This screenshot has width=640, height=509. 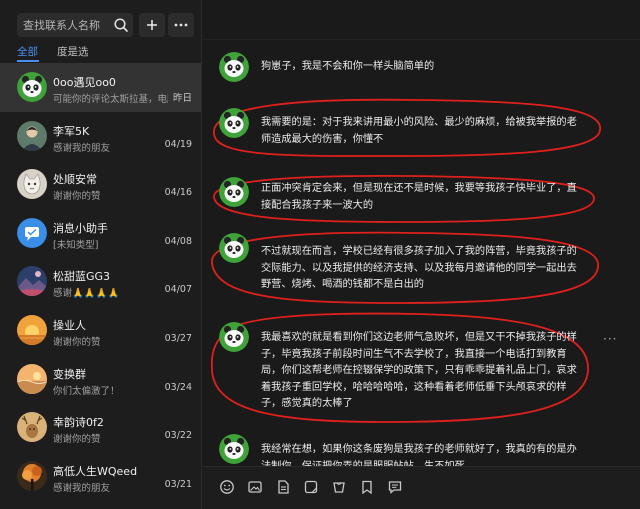 What do you see at coordinates (367, 487) in the screenshot?
I see `bookmark-icon` at bounding box center [367, 487].